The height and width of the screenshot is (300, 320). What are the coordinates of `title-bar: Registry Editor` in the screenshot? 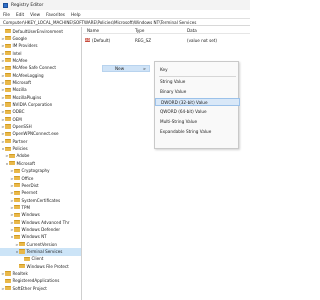 It's located at (125, 5).